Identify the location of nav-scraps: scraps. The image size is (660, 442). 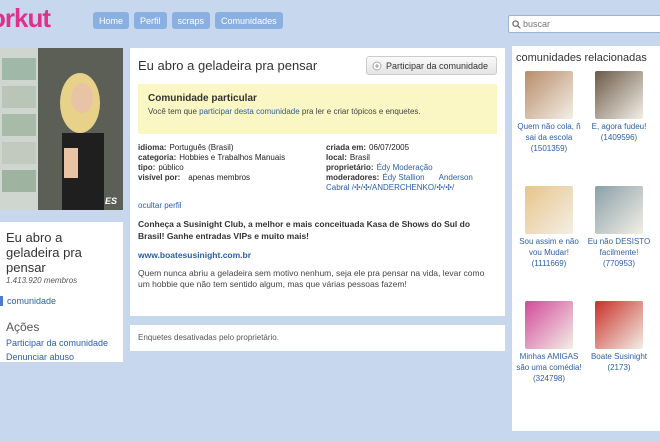
(191, 20).